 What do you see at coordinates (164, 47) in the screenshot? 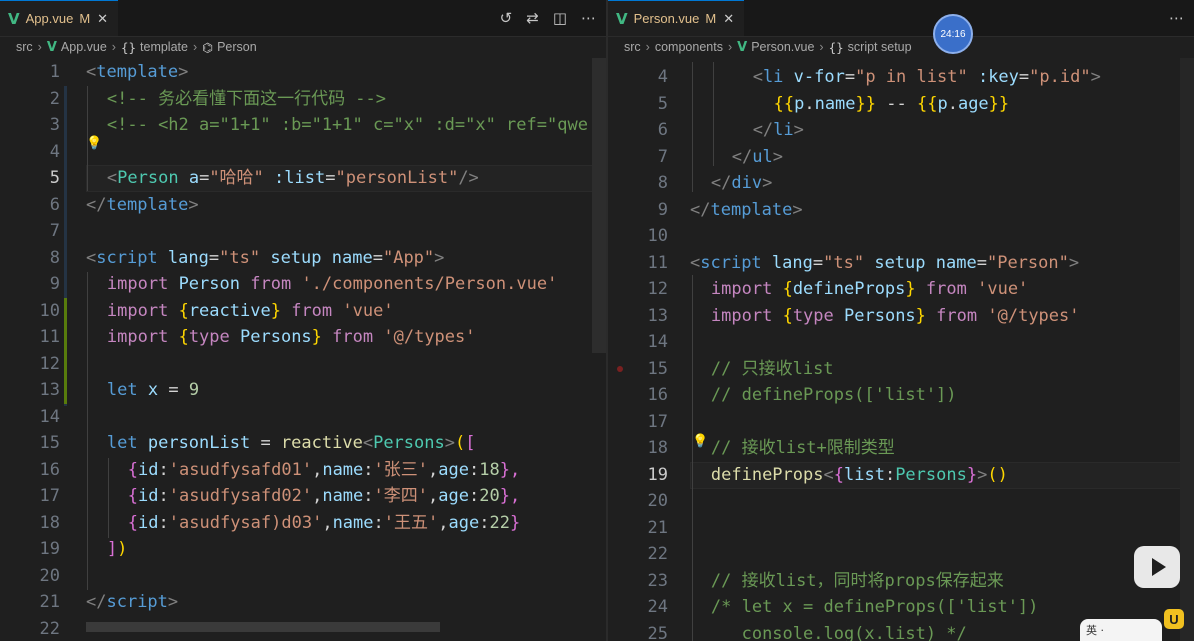
I see `breadcrumb-section: template` at bounding box center [164, 47].